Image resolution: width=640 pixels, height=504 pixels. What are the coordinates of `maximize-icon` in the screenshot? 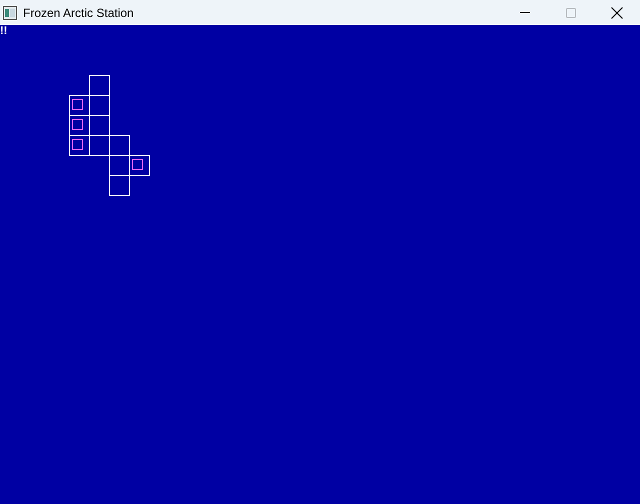 It's located at (571, 13).